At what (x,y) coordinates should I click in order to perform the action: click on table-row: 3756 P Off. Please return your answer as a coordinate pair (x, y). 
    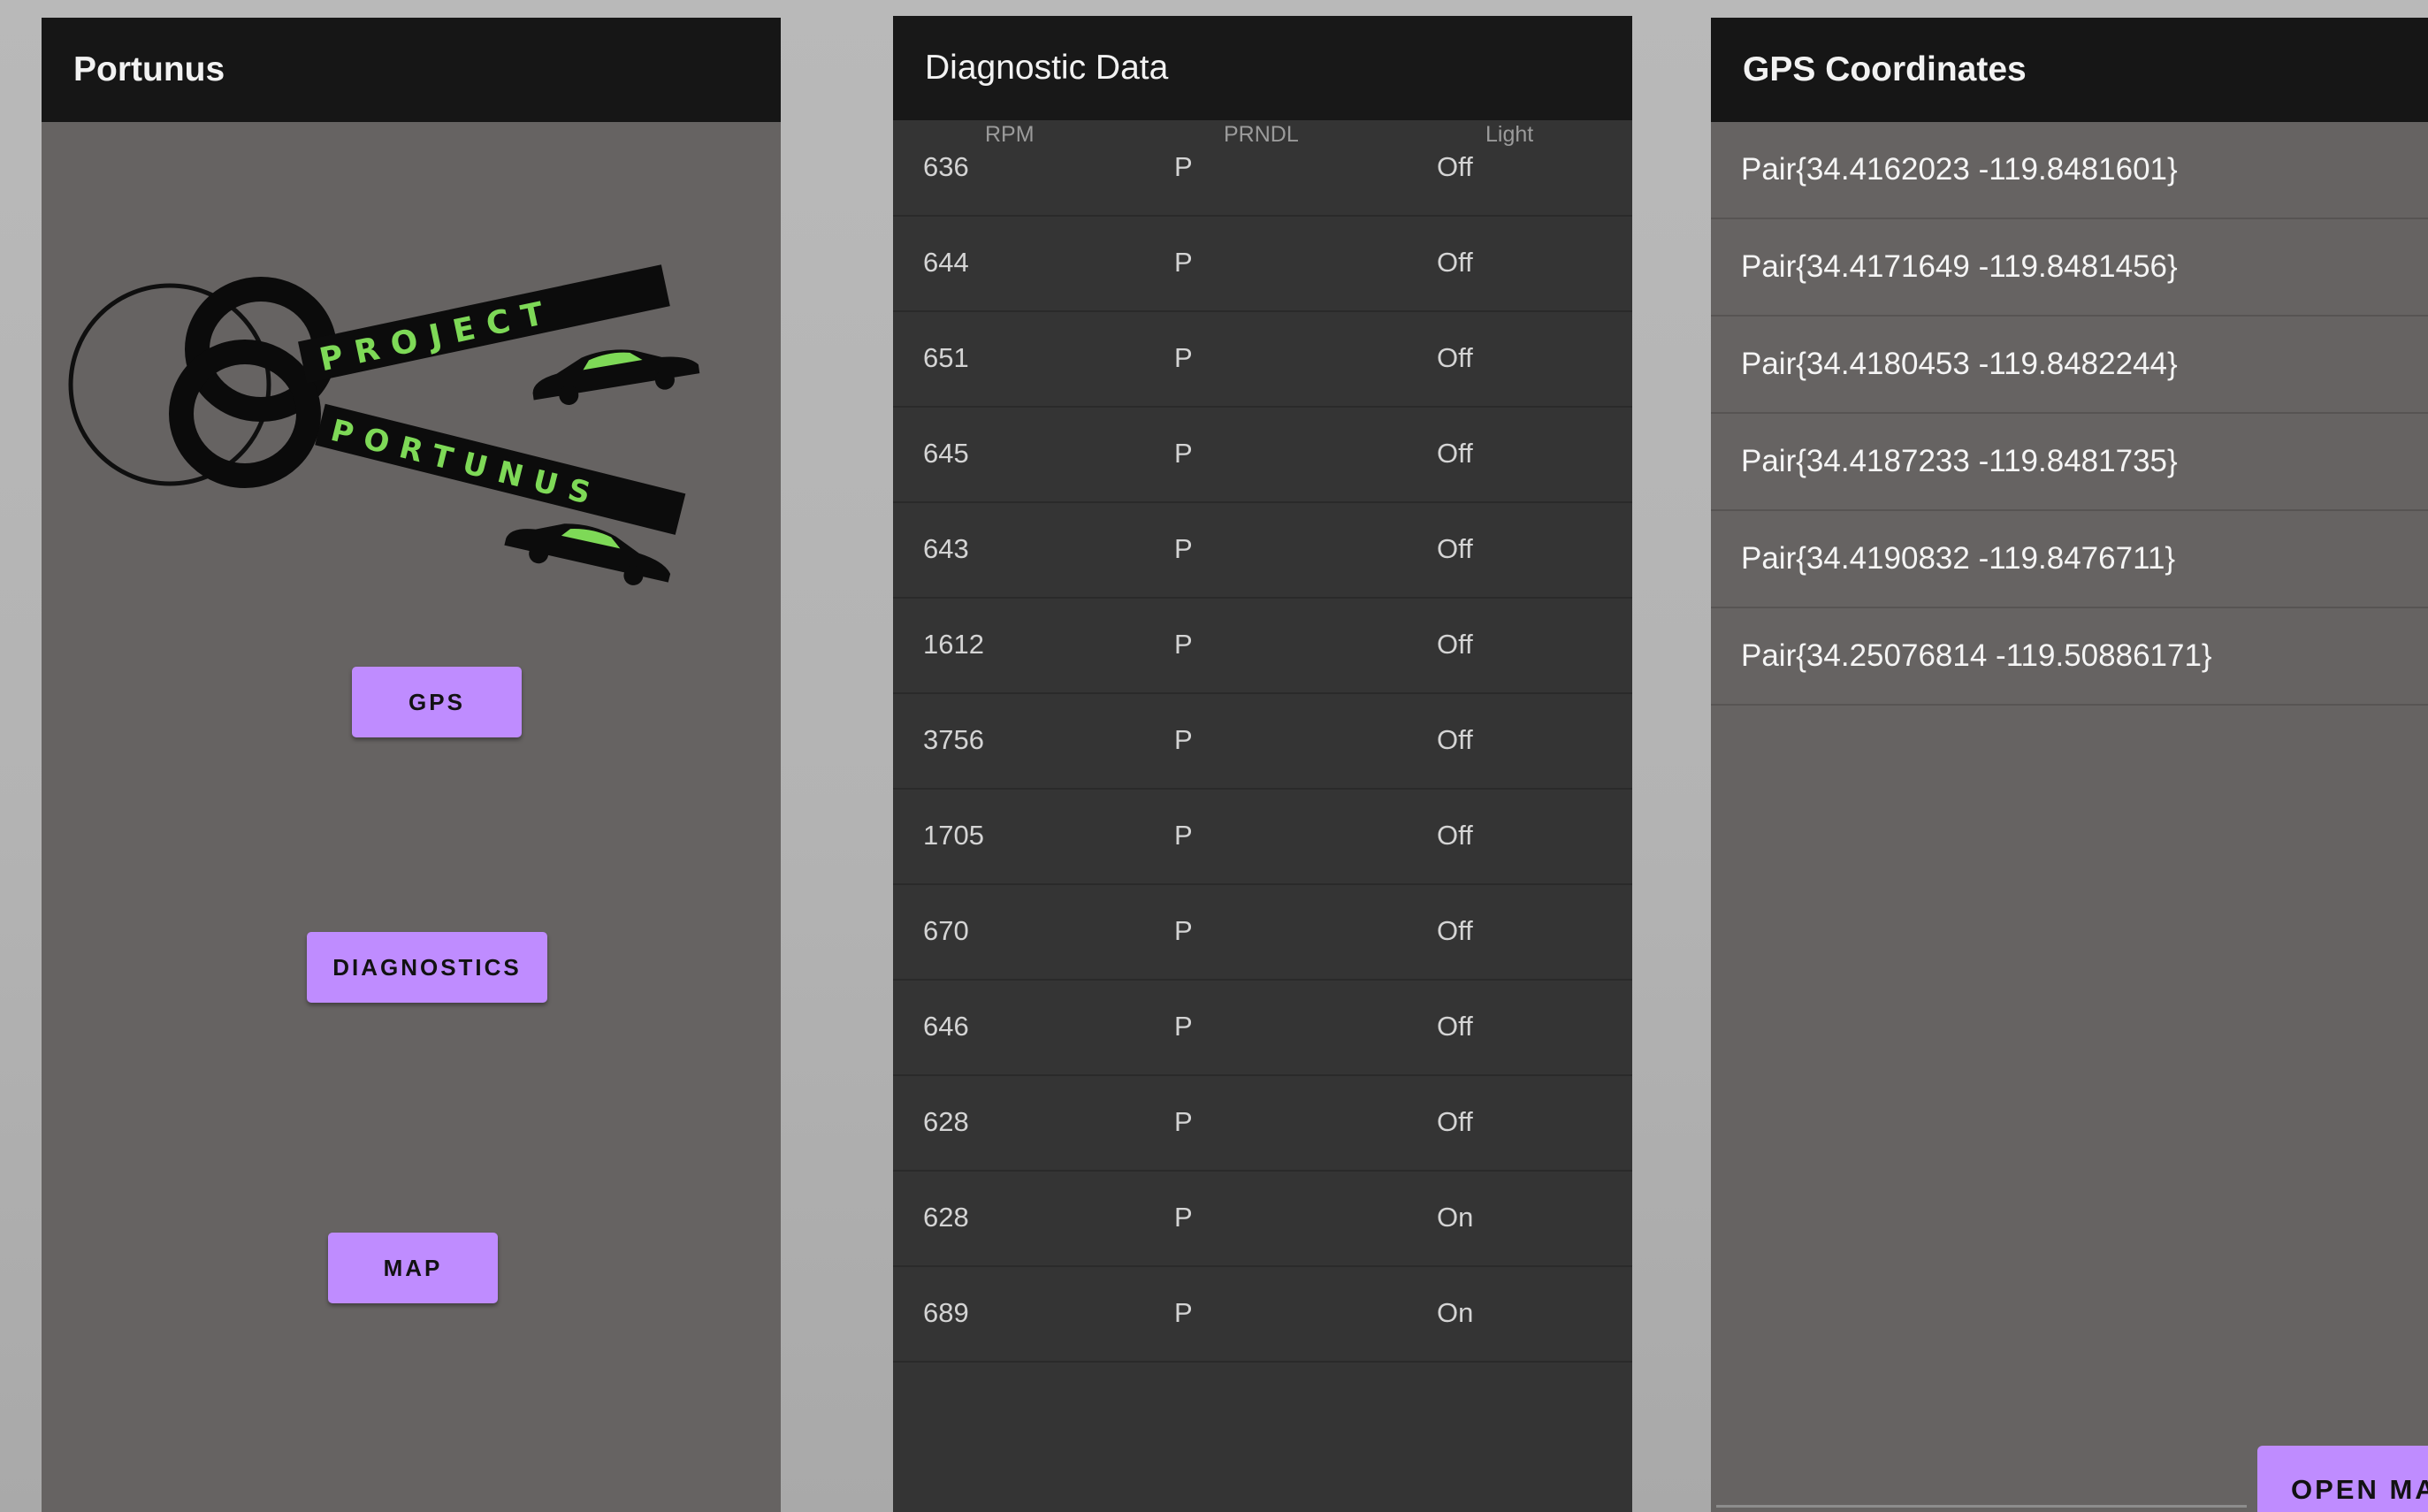
    Looking at the image, I should click on (1263, 742).